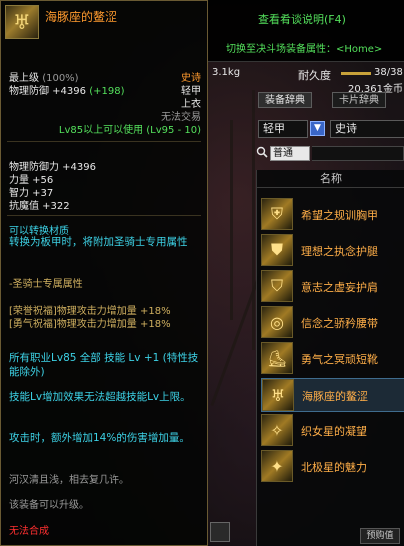  Describe the element at coordinates (367, 129) in the screenshot. I see `rarity-select: 史诗` at that location.